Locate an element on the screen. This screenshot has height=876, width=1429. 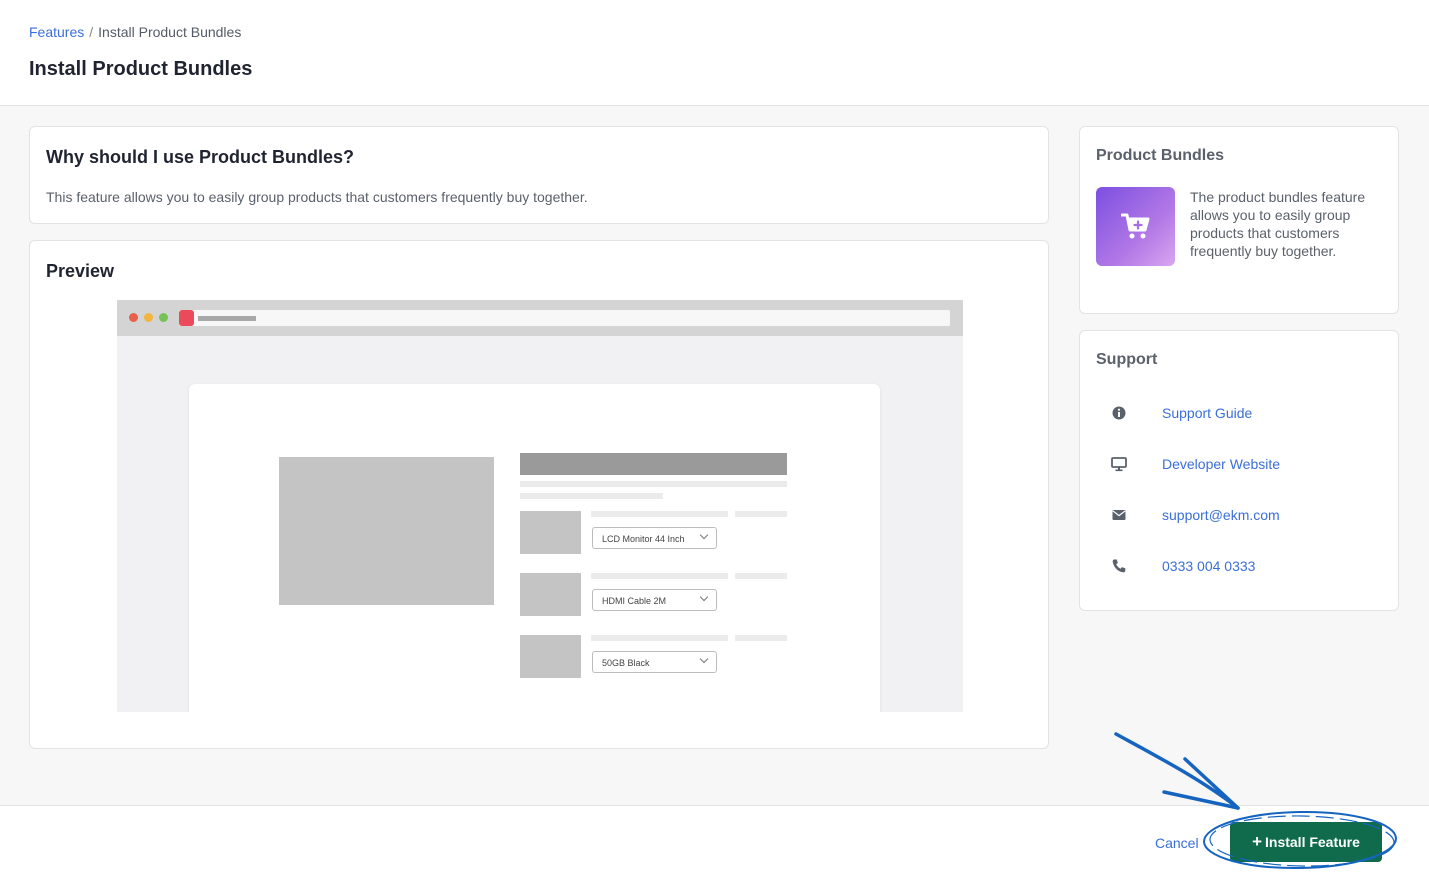
support-item-guide: Support Guide is located at coordinates (1240, 414).